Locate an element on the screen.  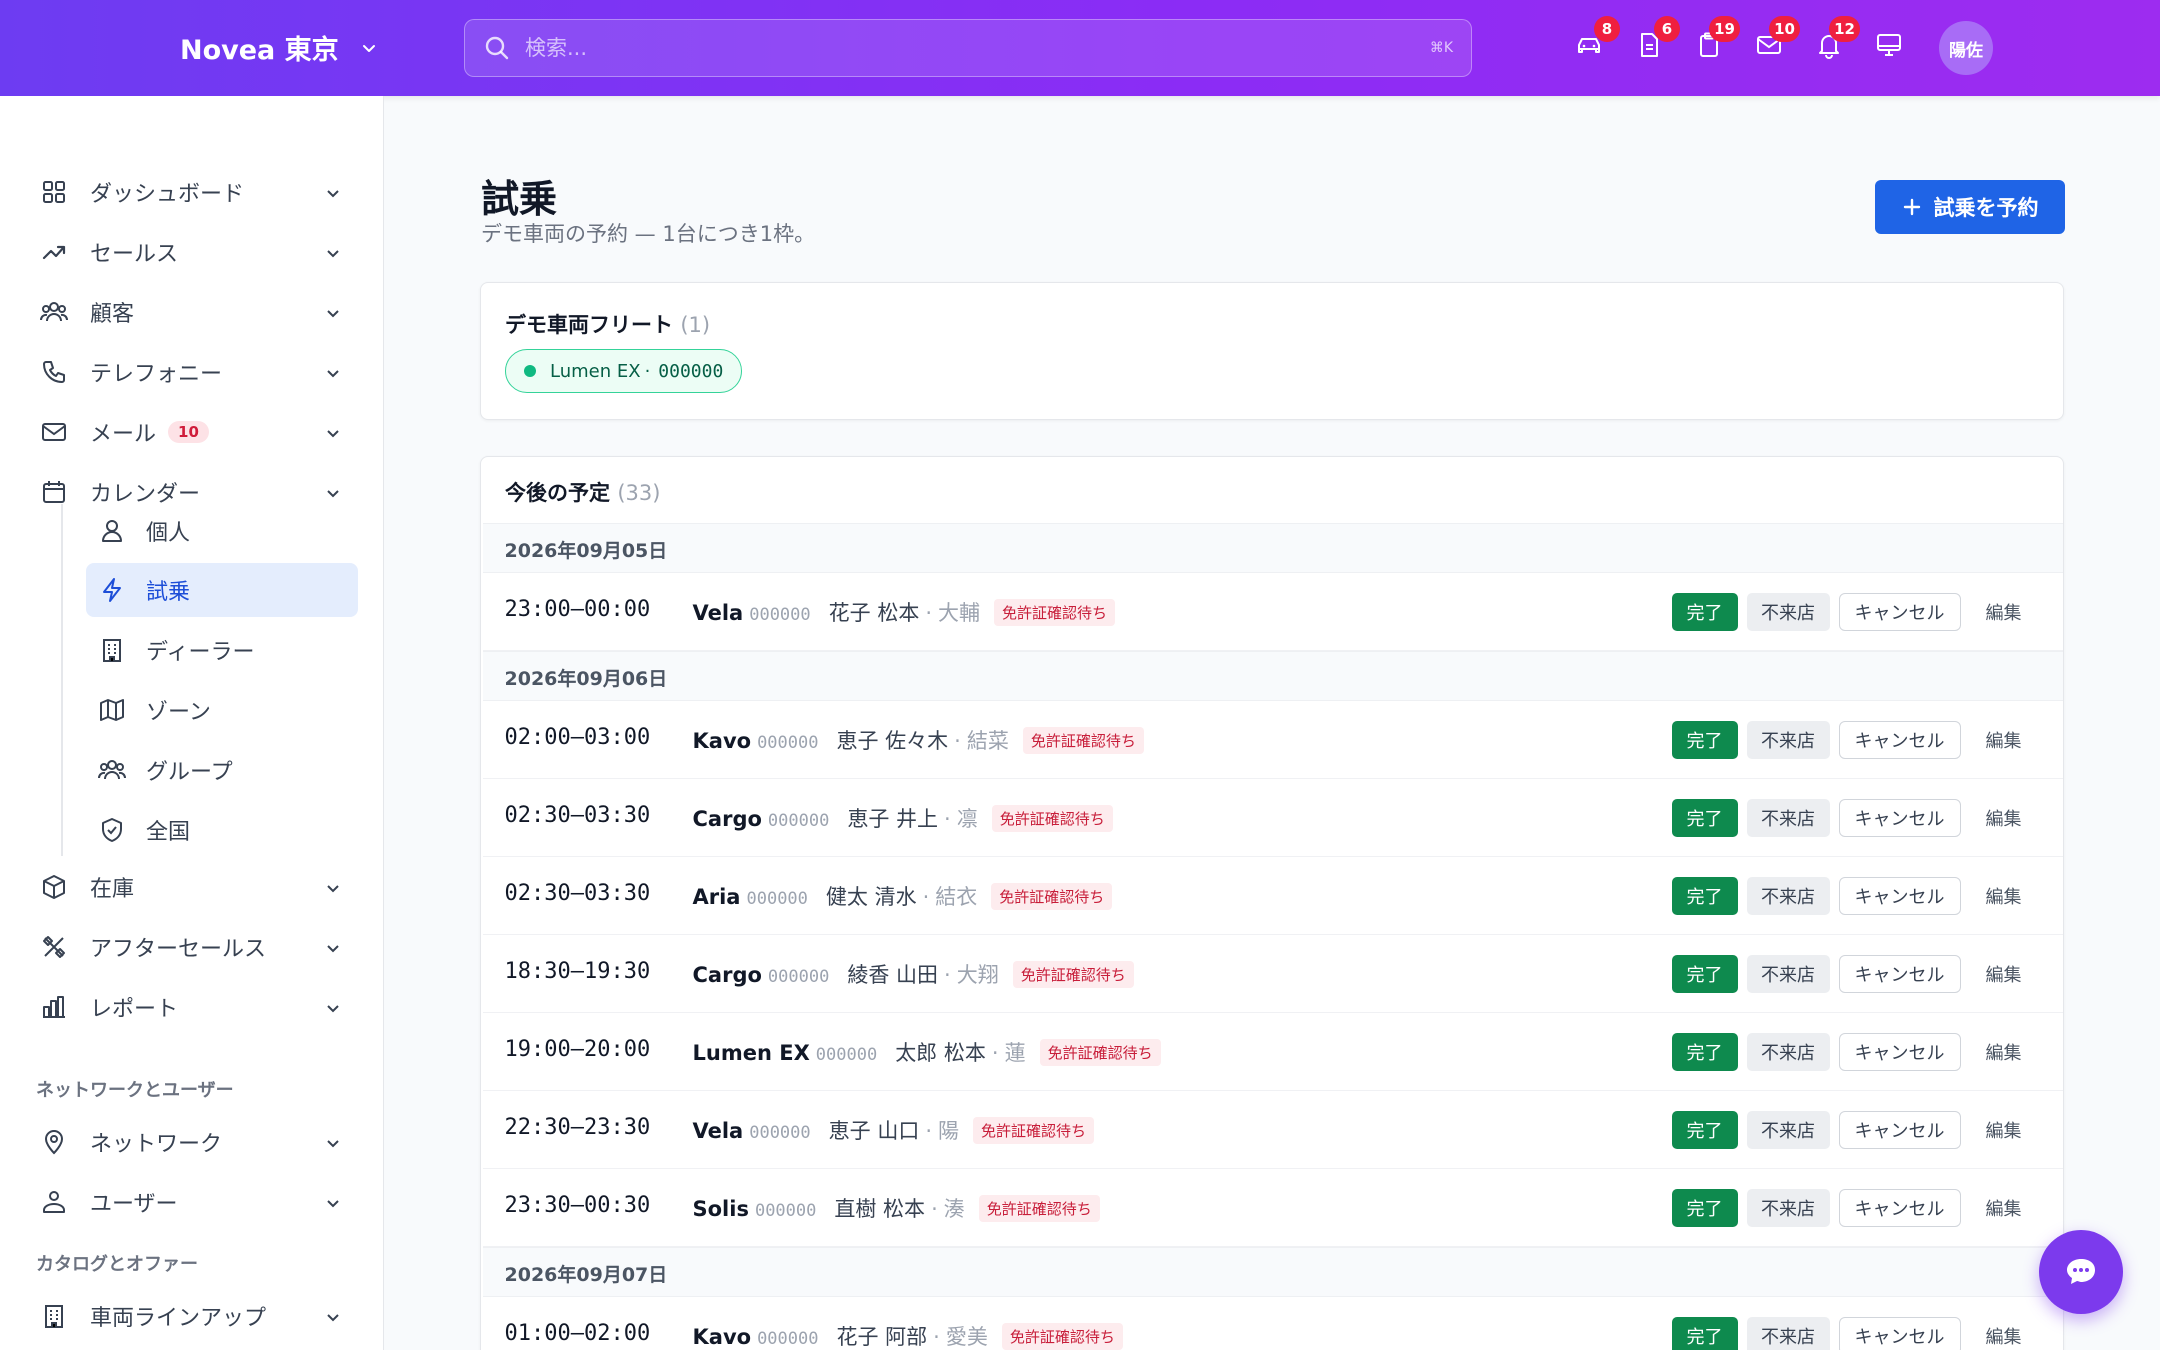
brand-switcher: Novea 東京 is located at coordinates (278, 47).